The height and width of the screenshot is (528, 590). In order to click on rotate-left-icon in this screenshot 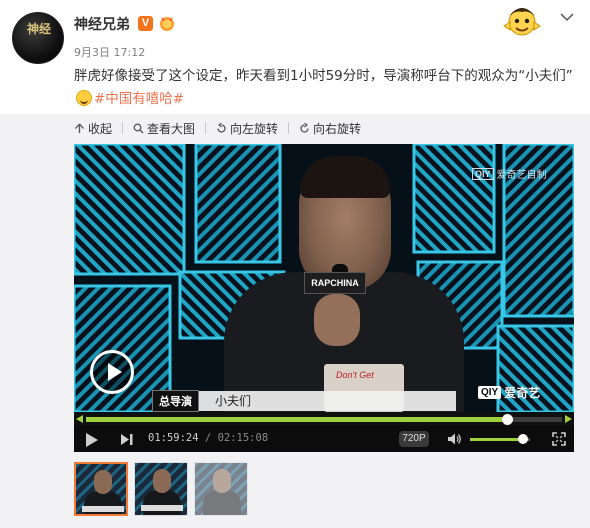, I will do `click(221, 127)`.